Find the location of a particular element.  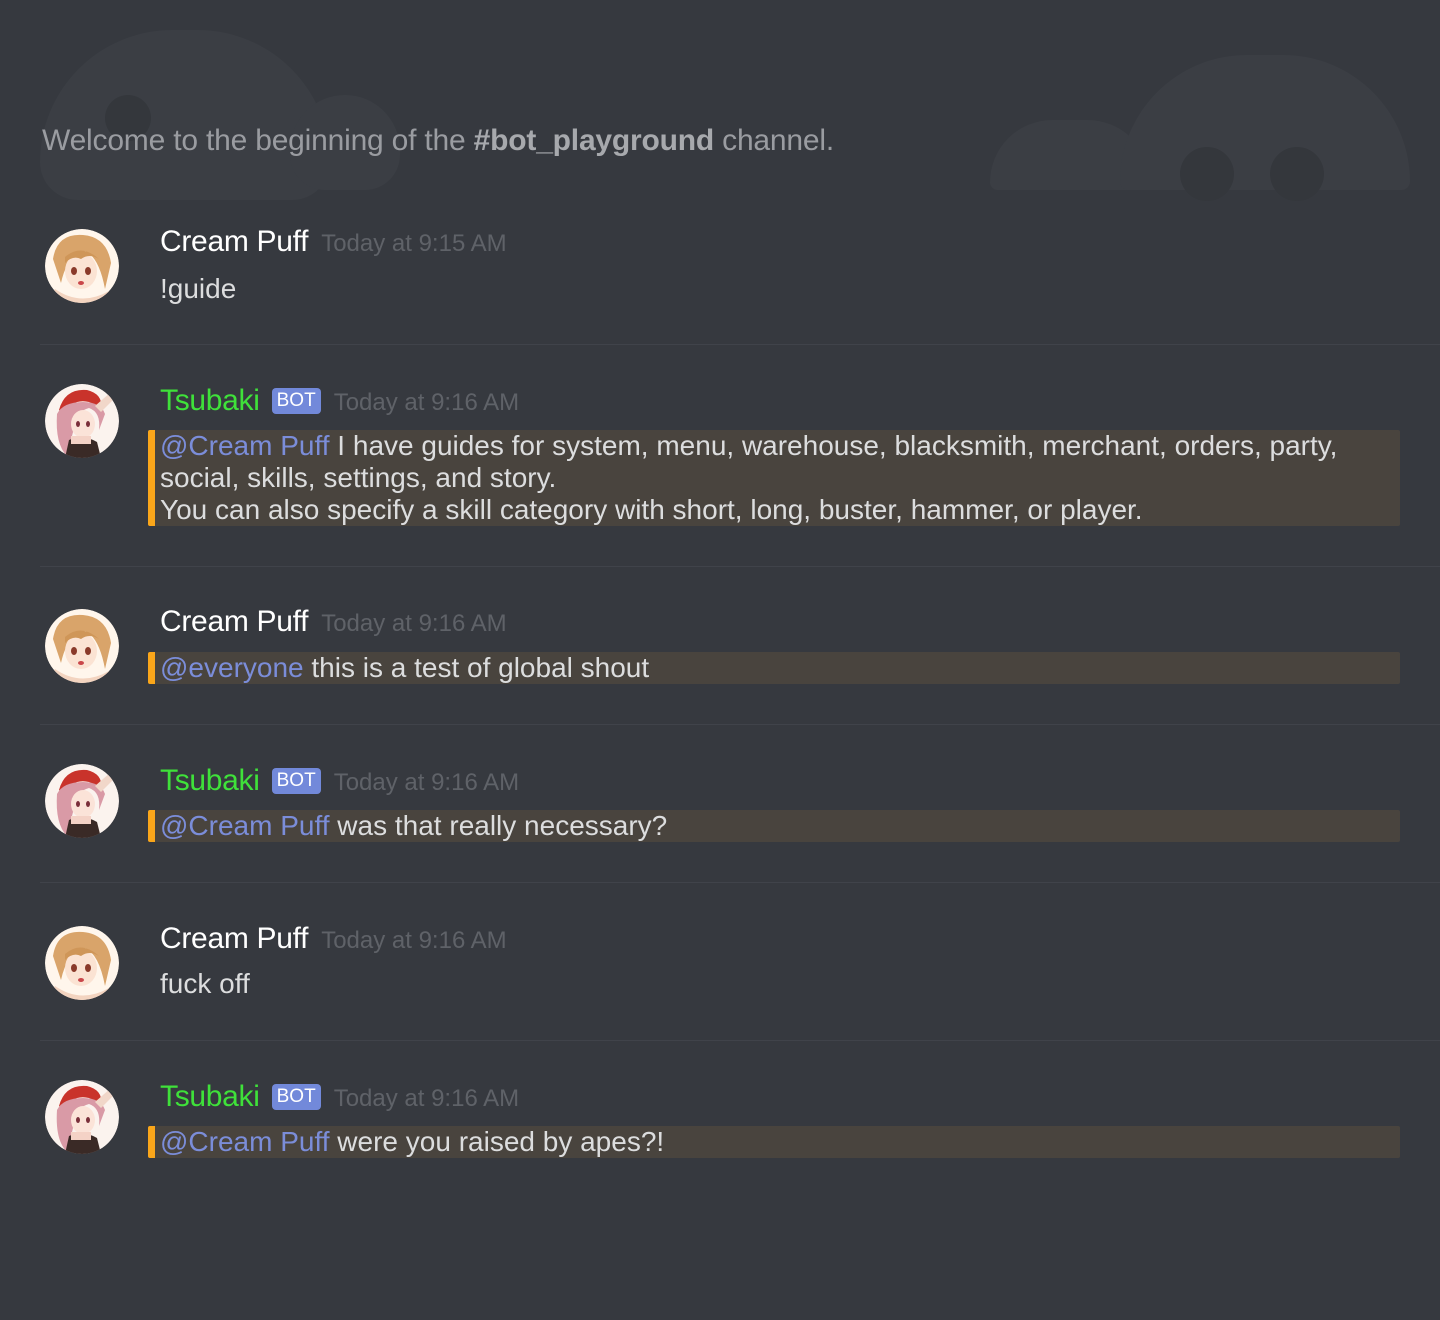

message-text: this is a test of global shout is located at coordinates (476, 667).